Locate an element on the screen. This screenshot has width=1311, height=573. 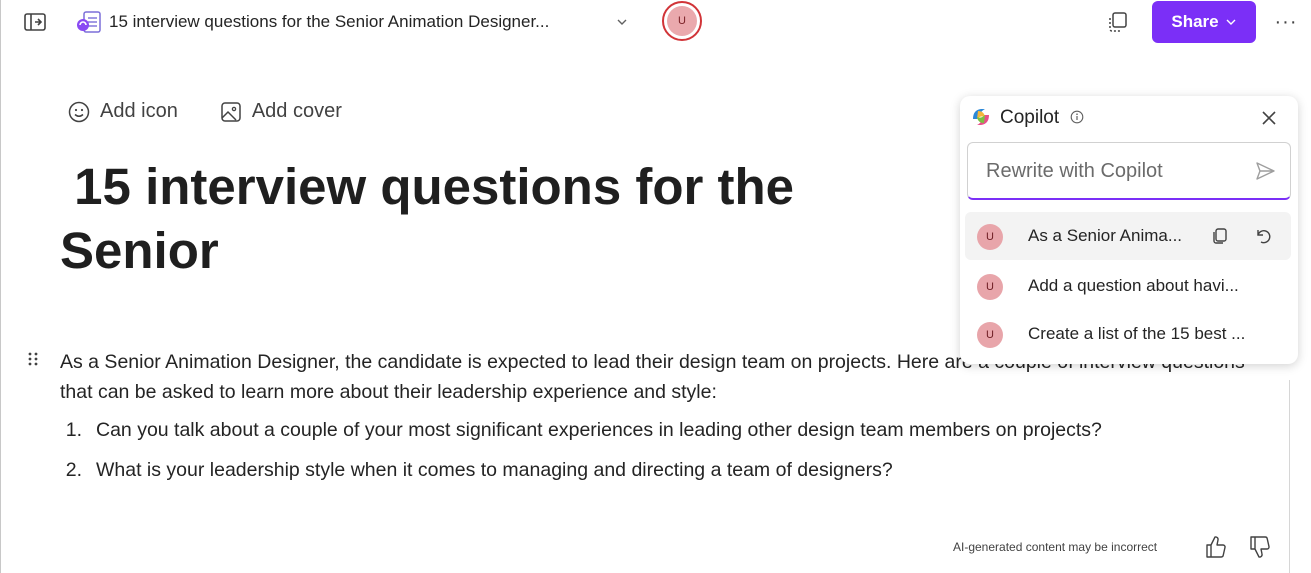
add-icon-button: Add icon is located at coordinates (123, 111).